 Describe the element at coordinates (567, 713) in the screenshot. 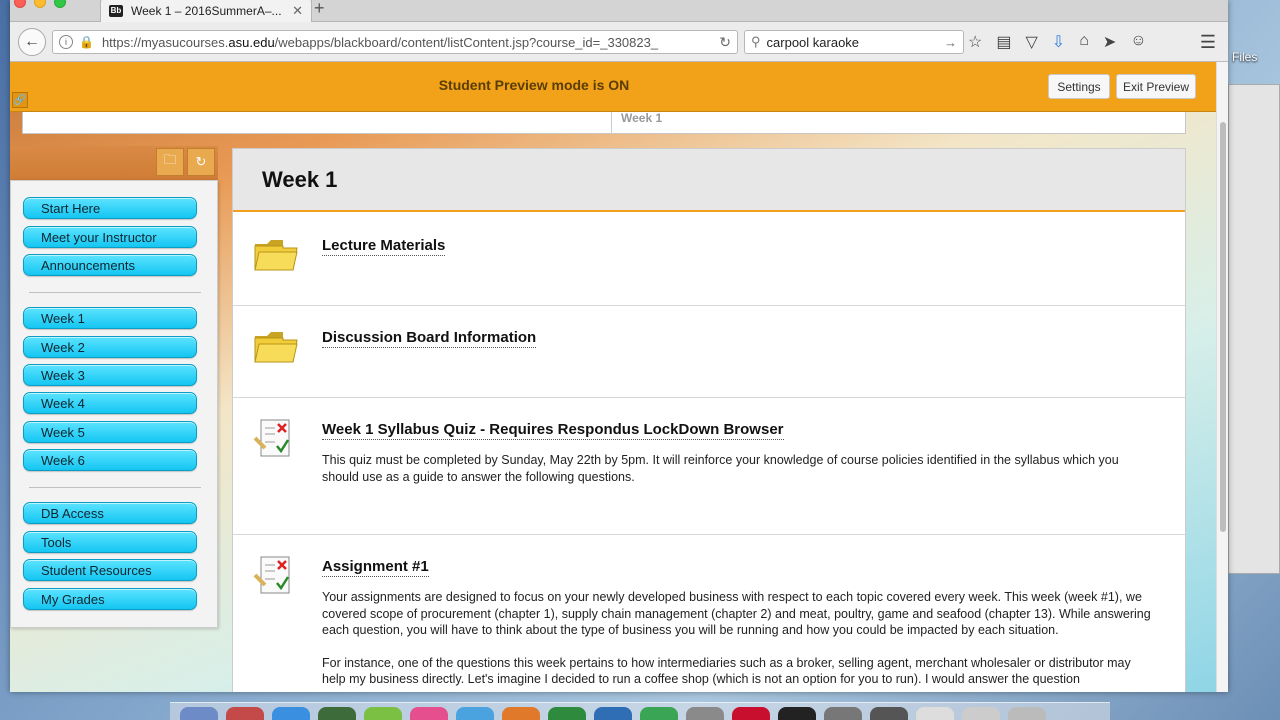

I see `excel-dock-icon` at that location.